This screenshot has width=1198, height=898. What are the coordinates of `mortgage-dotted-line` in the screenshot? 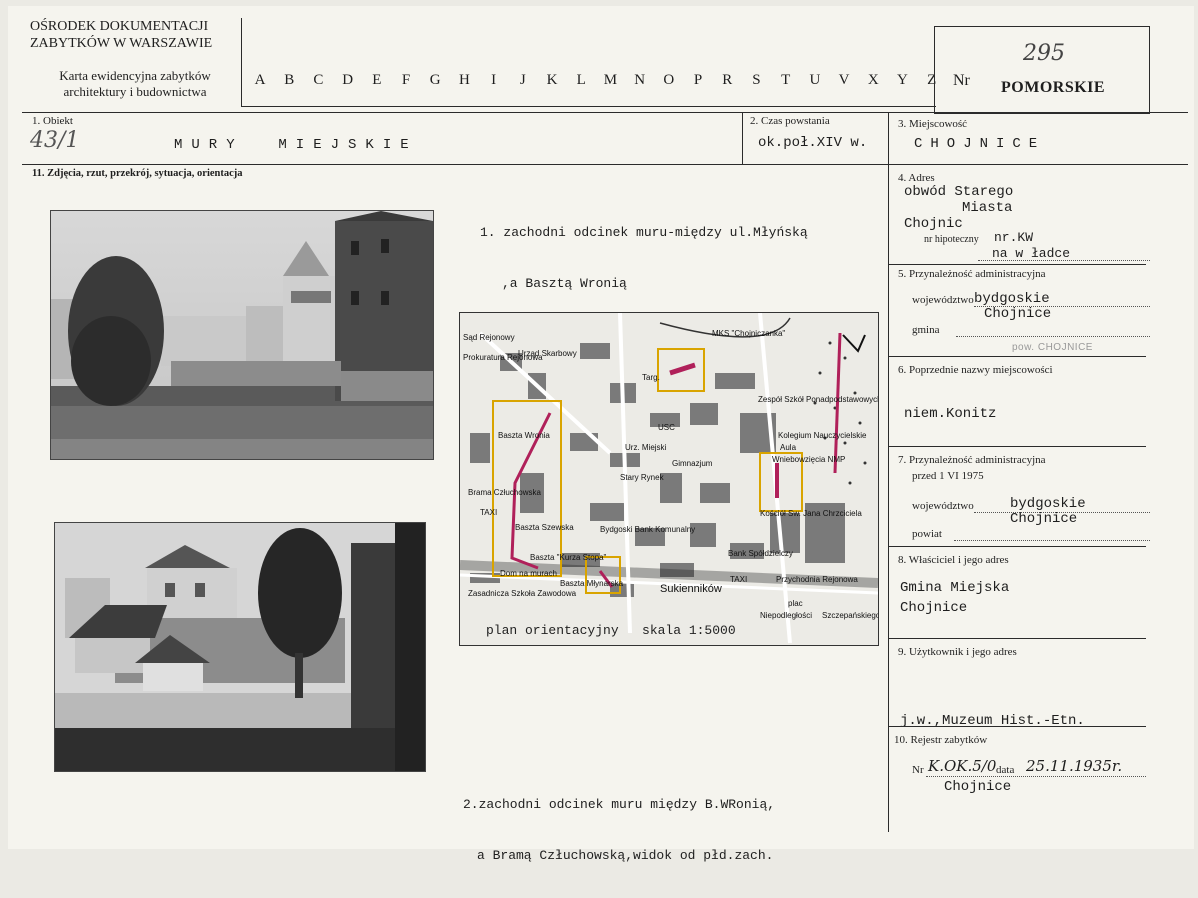 It's located at (1064, 260).